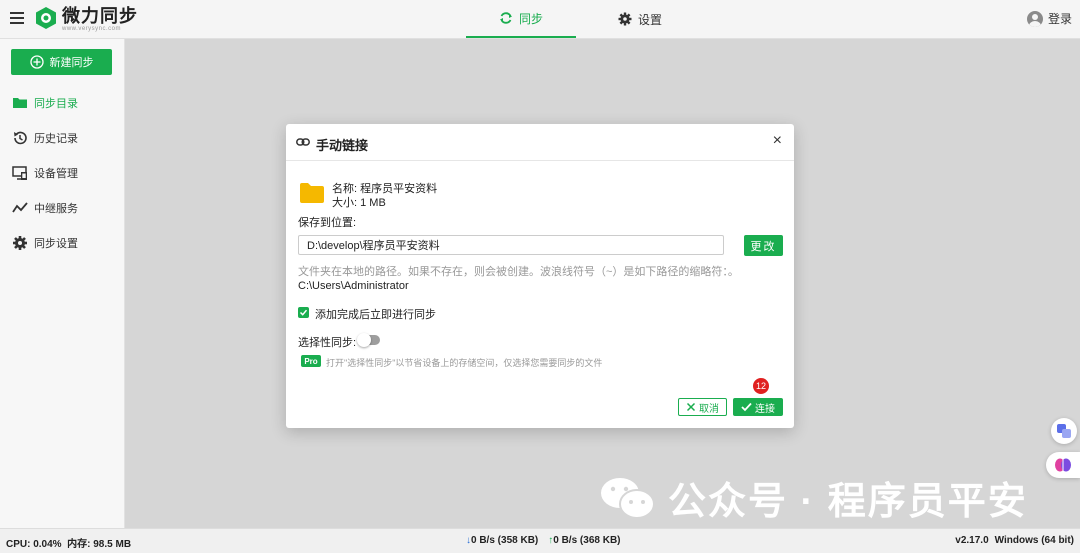  I want to click on download-rate-group: ↓0 B/s (358 KB), so click(502, 540).